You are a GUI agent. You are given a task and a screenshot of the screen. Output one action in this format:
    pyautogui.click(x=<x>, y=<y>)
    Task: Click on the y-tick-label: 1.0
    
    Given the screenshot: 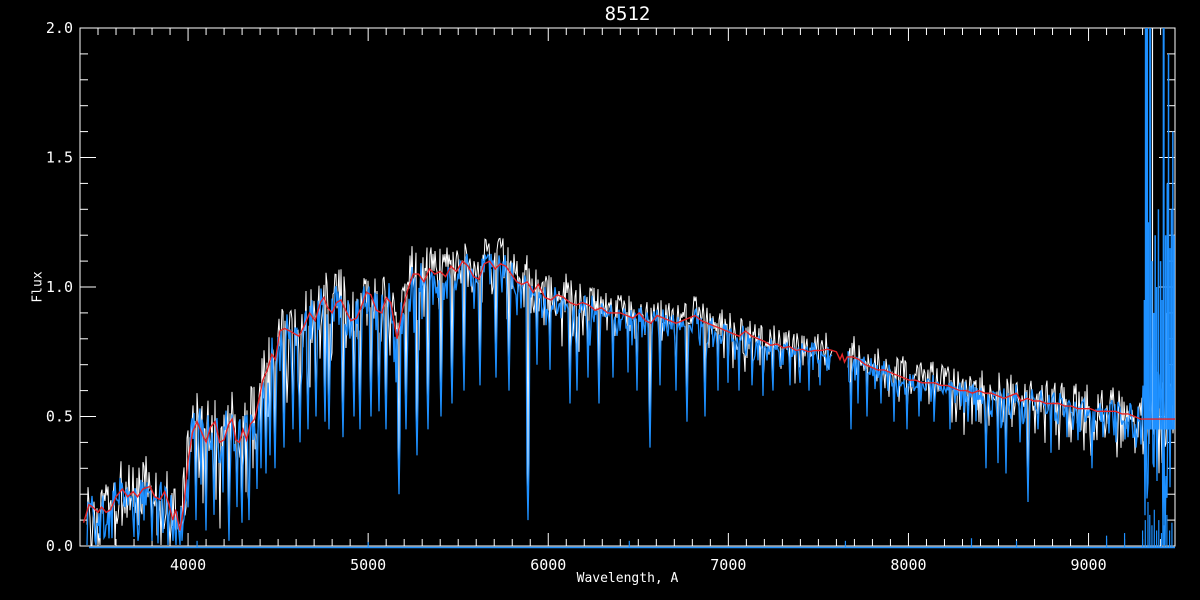 What is the action you would take?
    pyautogui.click(x=59, y=287)
    